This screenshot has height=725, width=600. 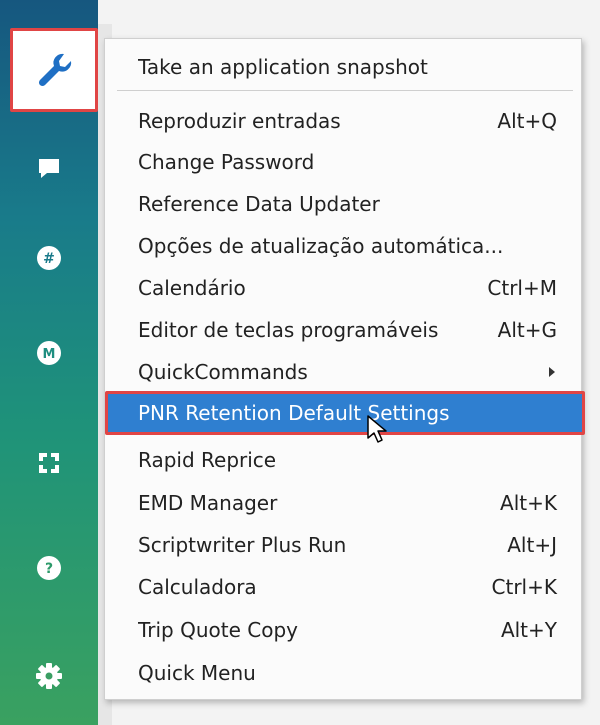 I want to click on menu-item-reference-data-updater: Reference Data Updater, so click(x=343, y=204).